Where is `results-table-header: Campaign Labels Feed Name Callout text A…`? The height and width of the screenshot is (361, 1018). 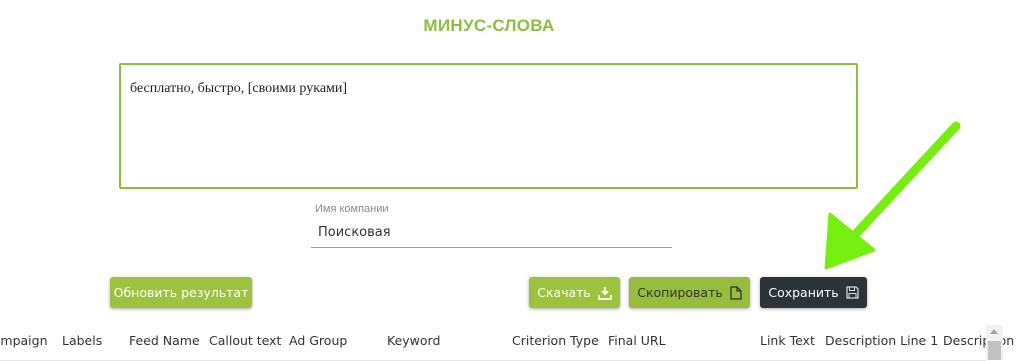
results-table-header: Campaign Labels Feed Name Callout text A… is located at coordinates (509, 343).